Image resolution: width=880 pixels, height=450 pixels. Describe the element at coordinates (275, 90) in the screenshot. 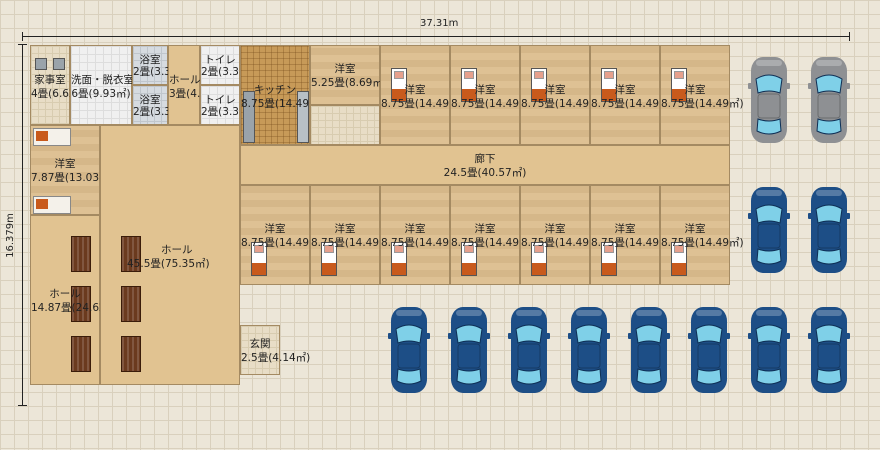

I see `room-name: キッチン` at that location.